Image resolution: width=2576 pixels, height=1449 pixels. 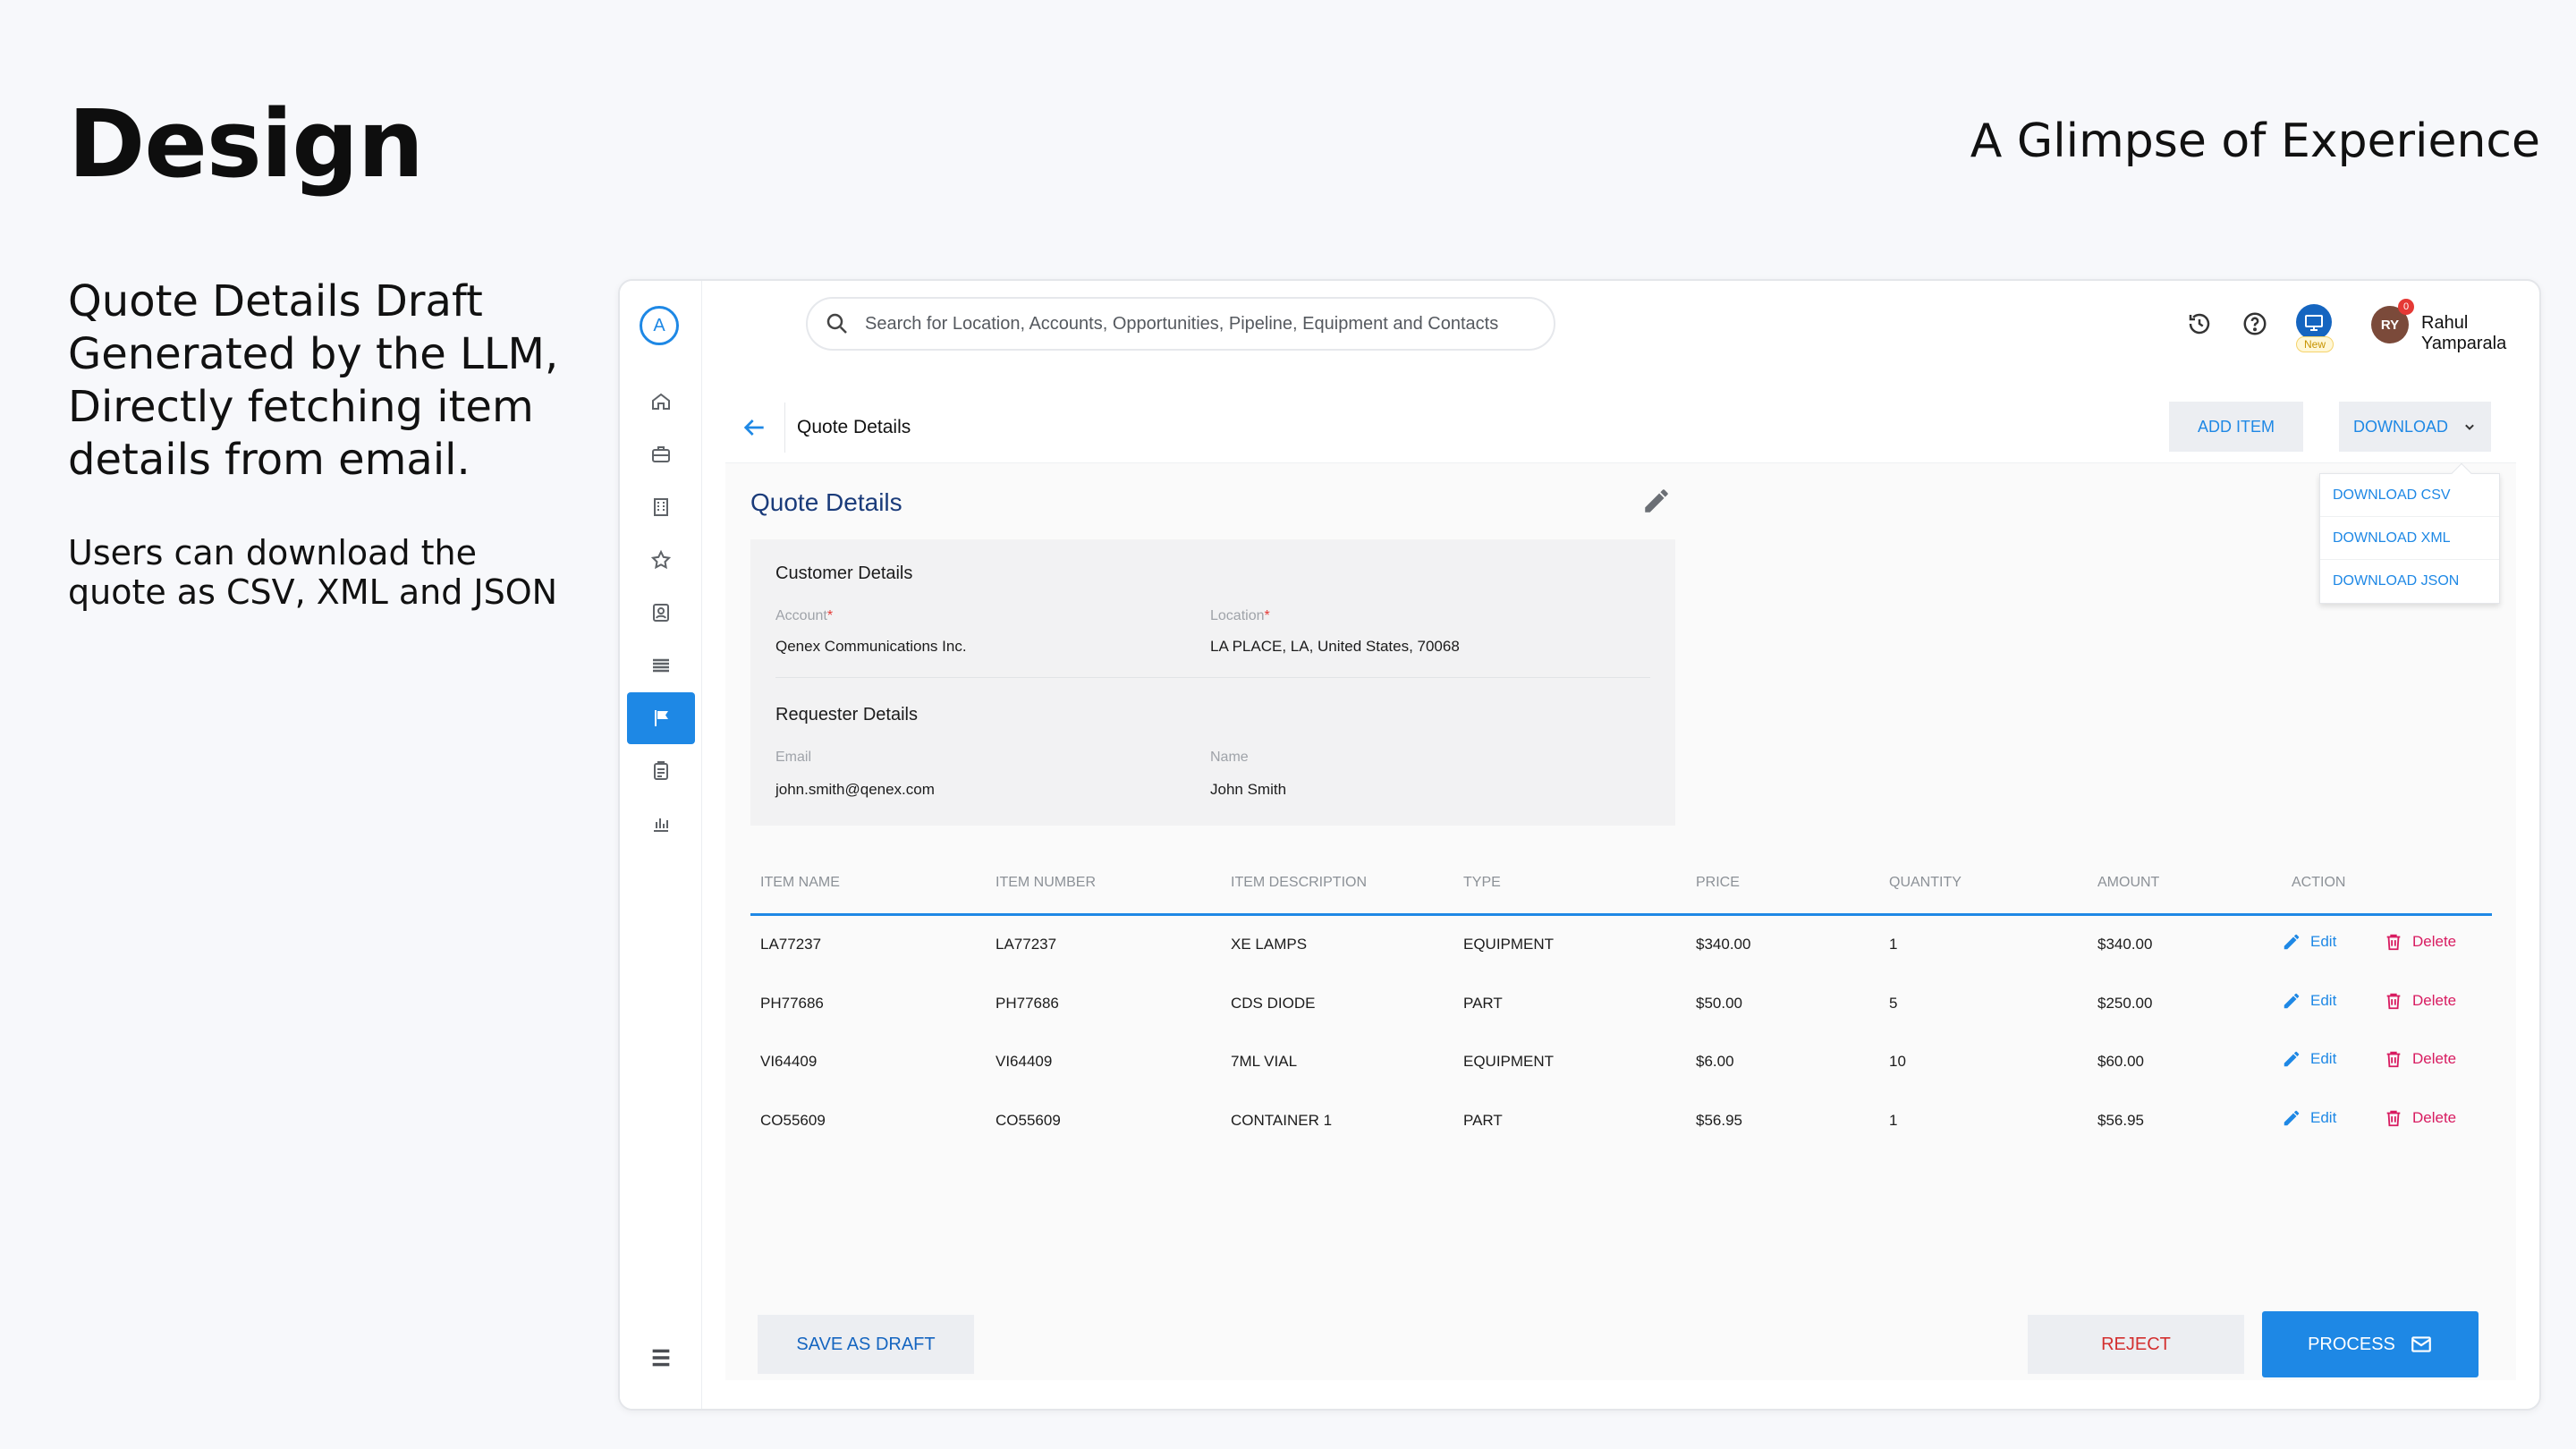 I want to click on download-json-option: DOWNLOAD JSON, so click(x=2409, y=581).